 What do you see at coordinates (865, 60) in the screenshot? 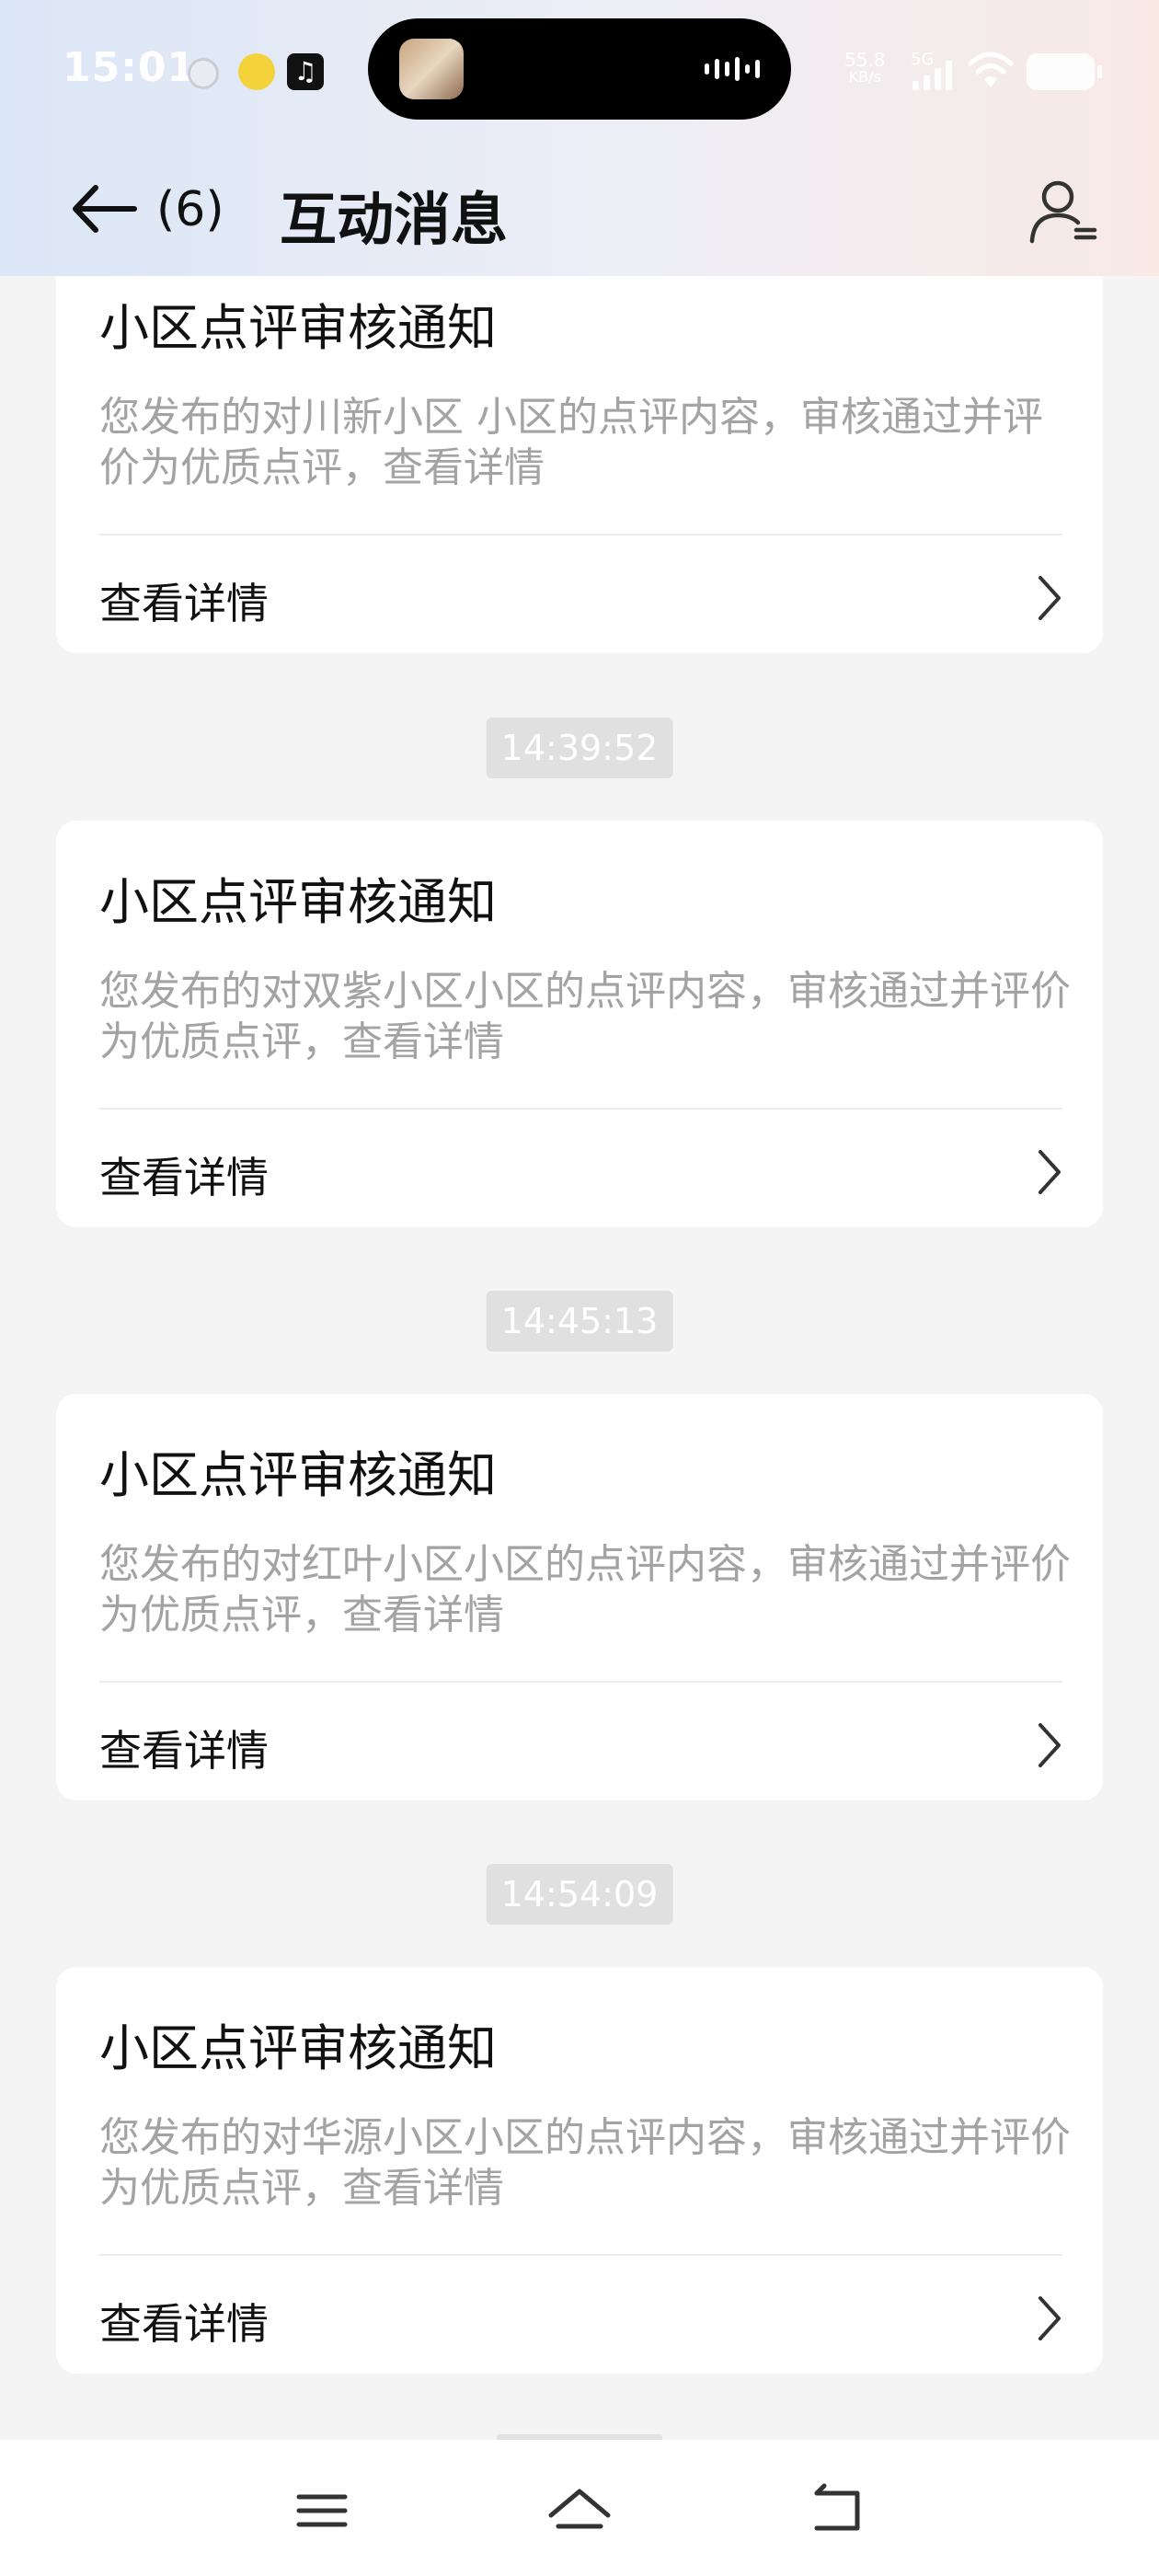
I see `network-speed-value: 55.8` at bounding box center [865, 60].